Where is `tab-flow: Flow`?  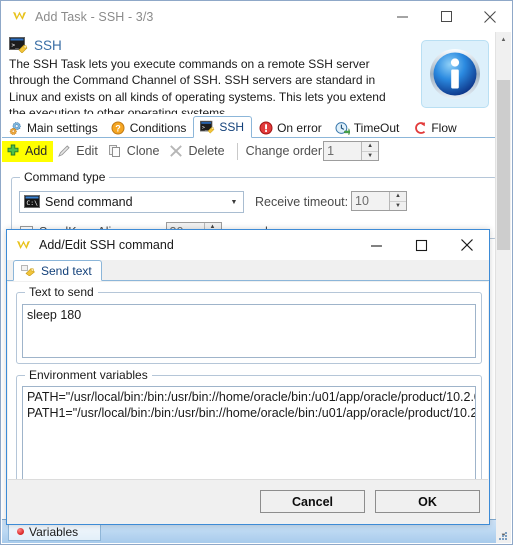 tab-flow: Flow is located at coordinates (434, 127).